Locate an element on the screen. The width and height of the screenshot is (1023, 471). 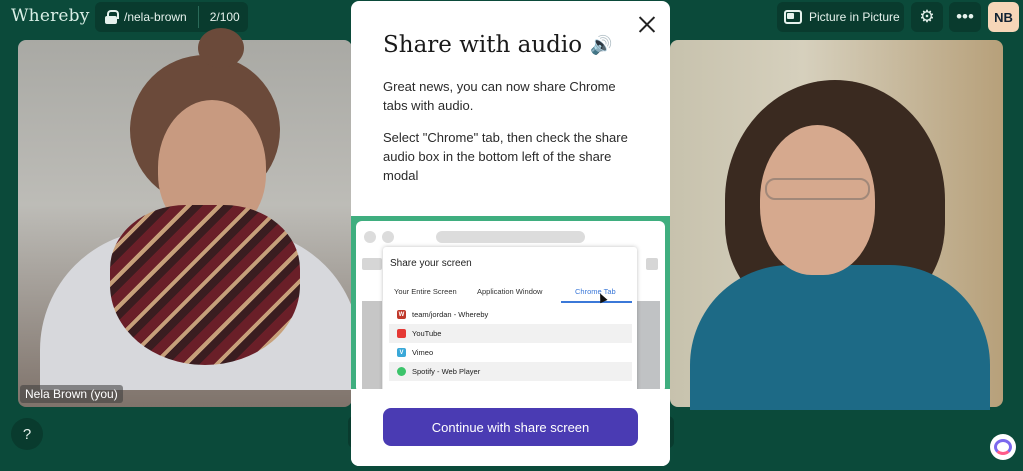
list-item-label: Spotify - Web Player is located at coordinates (446, 371).